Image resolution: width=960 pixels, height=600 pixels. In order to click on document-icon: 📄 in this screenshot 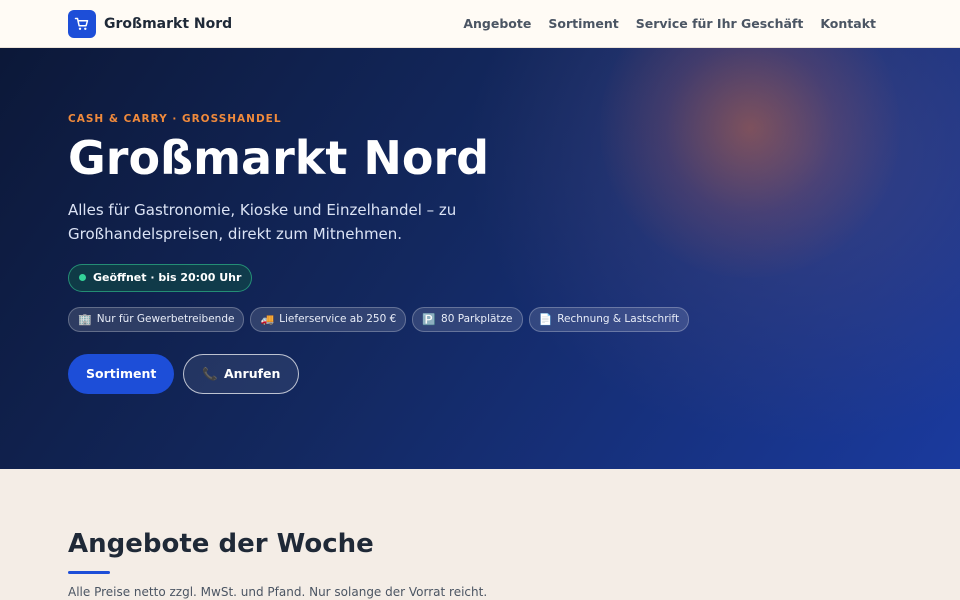, I will do `click(545, 319)`.